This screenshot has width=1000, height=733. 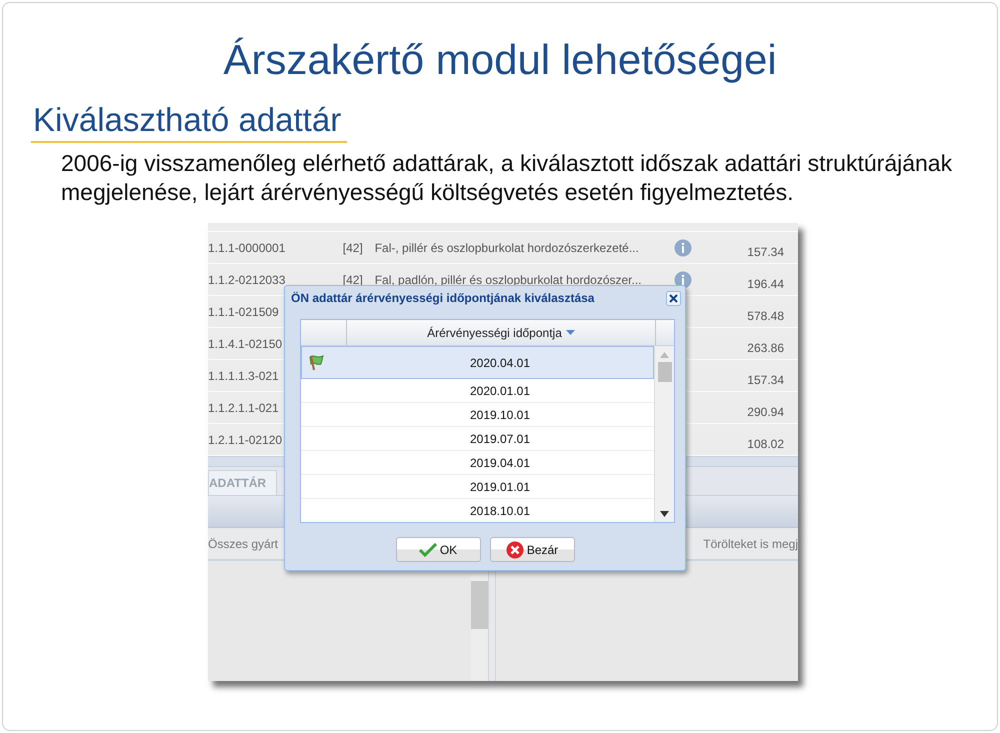 What do you see at coordinates (189, 122) in the screenshot?
I see `section-heading: Kiválasztható adattár` at bounding box center [189, 122].